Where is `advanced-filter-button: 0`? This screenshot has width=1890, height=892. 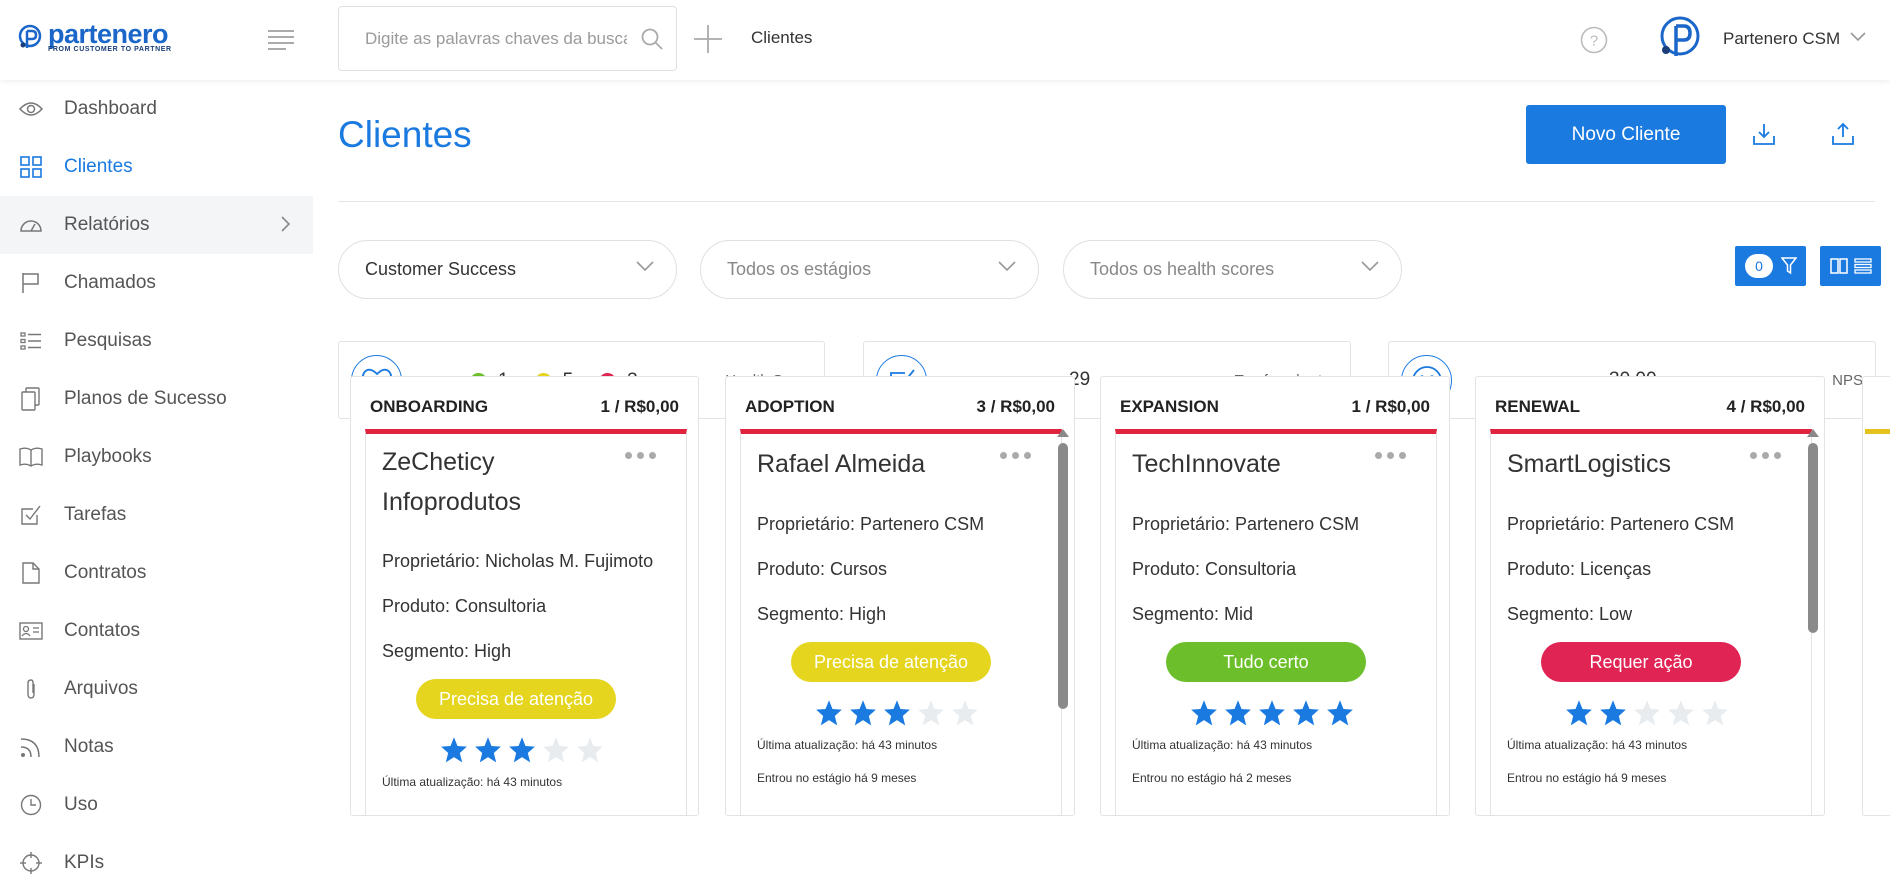 advanced-filter-button: 0 is located at coordinates (1770, 266).